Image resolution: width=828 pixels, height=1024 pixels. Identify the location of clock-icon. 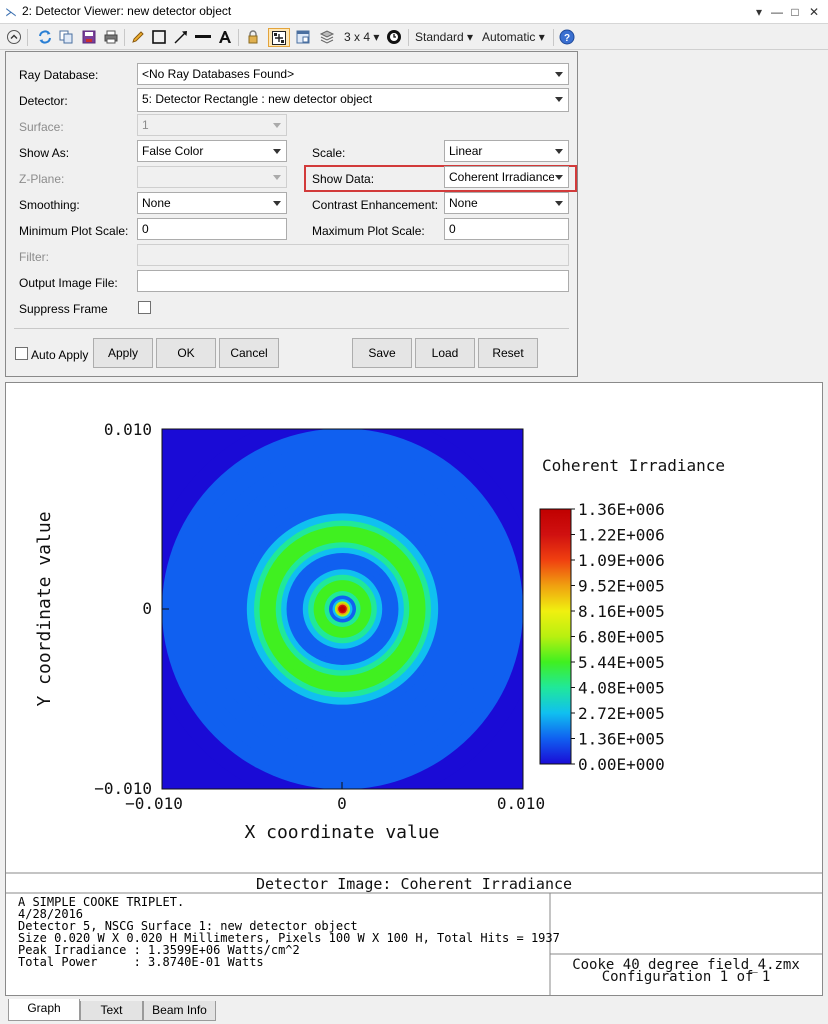
(394, 37).